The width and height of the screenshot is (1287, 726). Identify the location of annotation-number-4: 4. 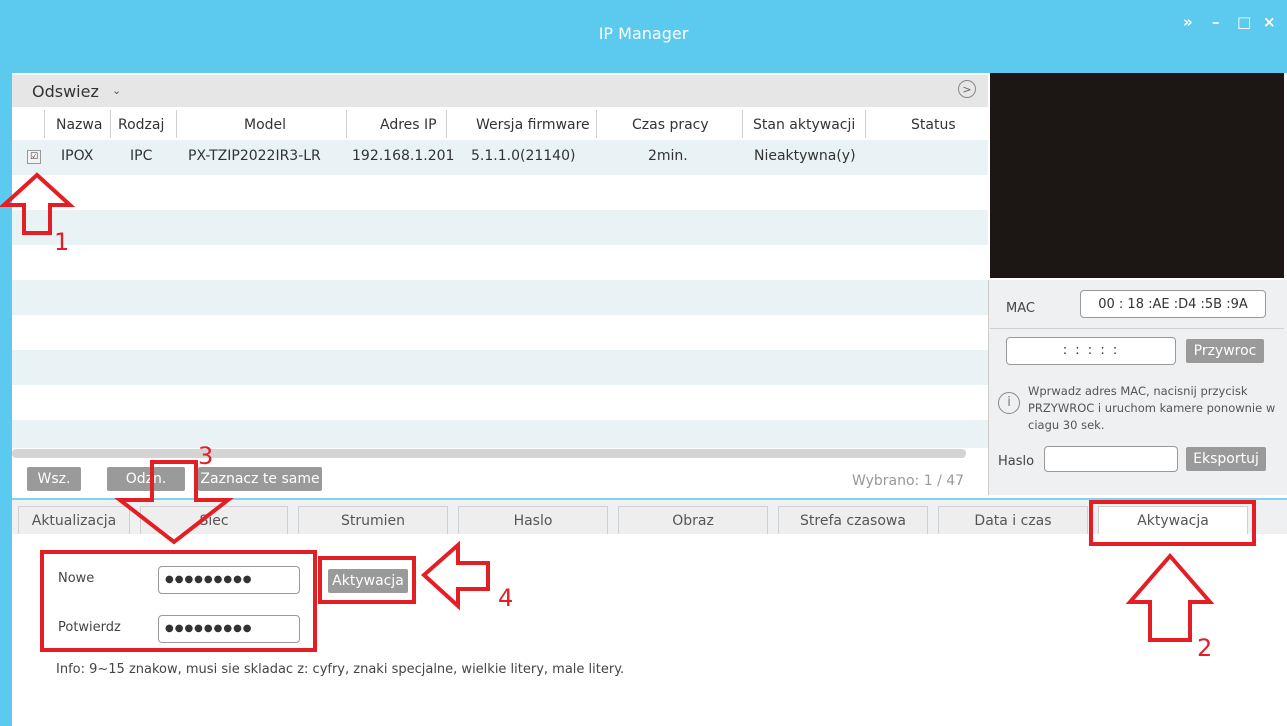
(506, 598).